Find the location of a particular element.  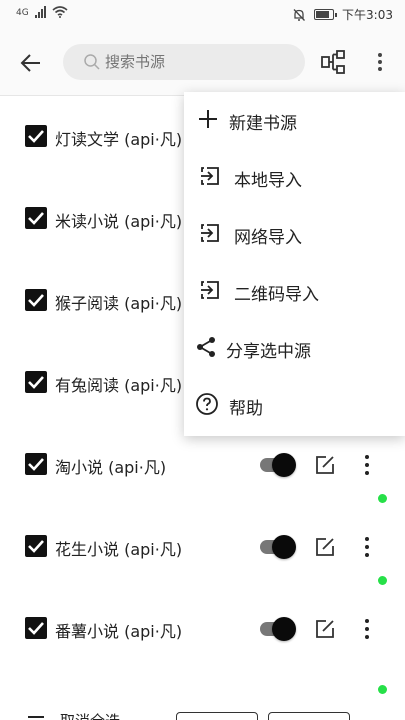

status-right: 下午3:03 is located at coordinates (342, 14).